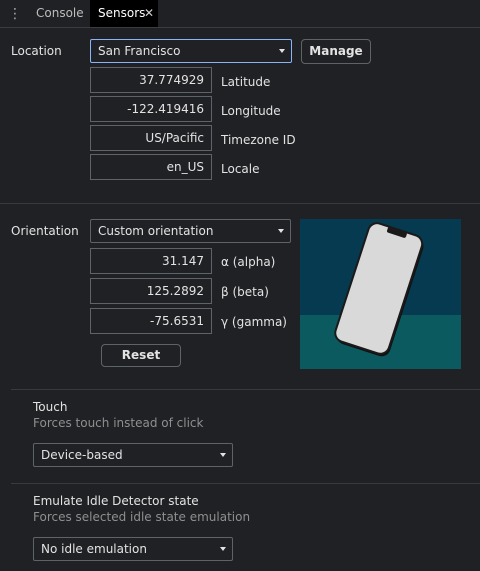 The height and width of the screenshot is (571, 480). What do you see at coordinates (151, 138) in the screenshot?
I see `timezone-input: US/Pacific` at bounding box center [151, 138].